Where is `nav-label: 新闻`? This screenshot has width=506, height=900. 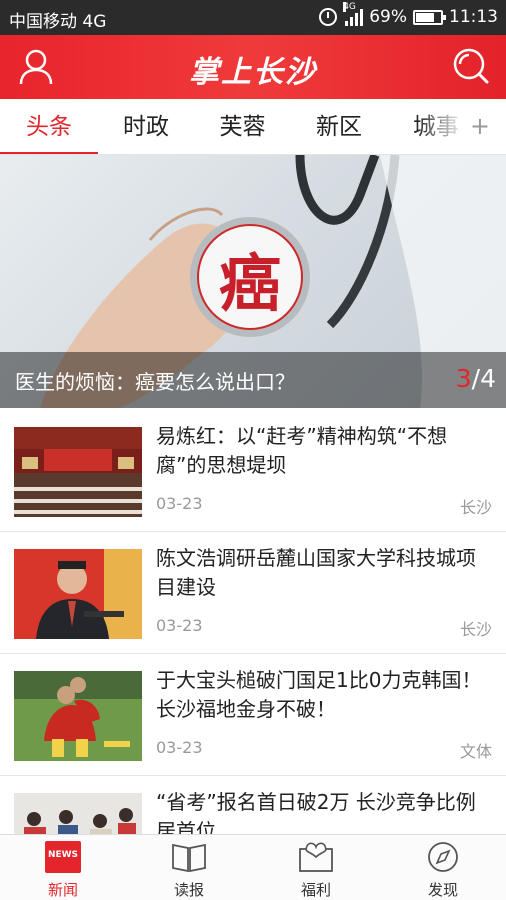
nav-label: 新闻 is located at coordinates (62, 890).